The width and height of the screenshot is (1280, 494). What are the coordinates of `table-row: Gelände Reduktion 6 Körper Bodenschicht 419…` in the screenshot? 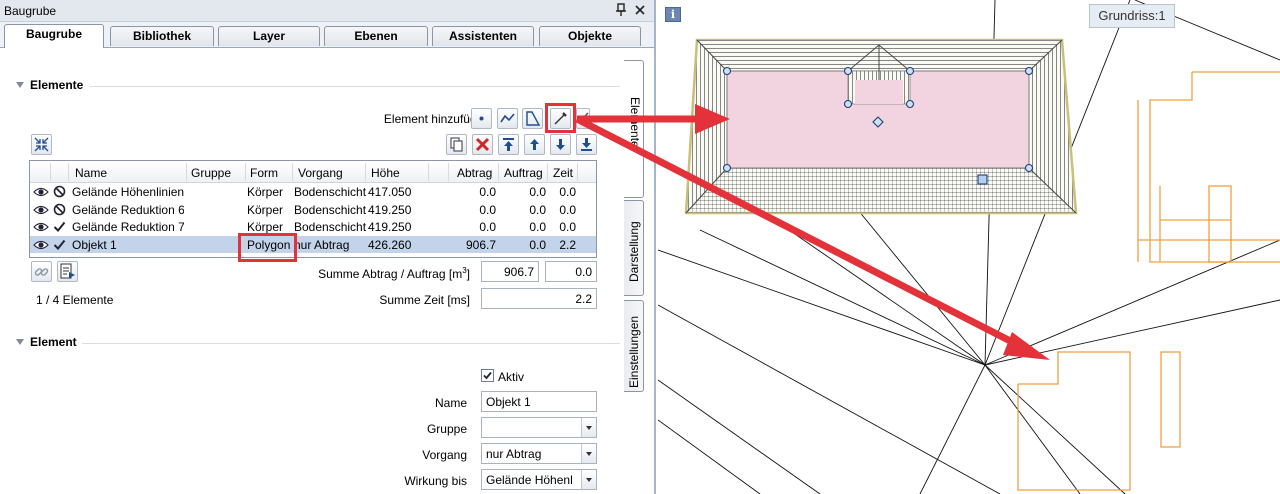 It's located at (313, 209).